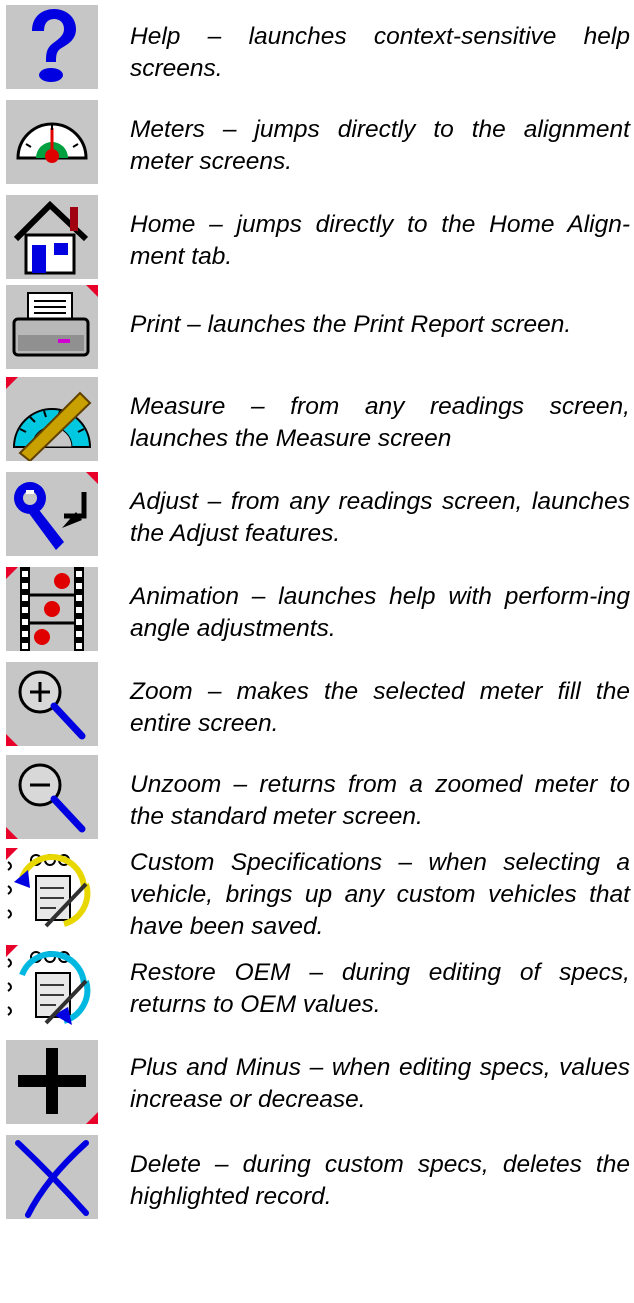 The image size is (634, 1303). I want to click on plus-icon, so click(52, 1082).